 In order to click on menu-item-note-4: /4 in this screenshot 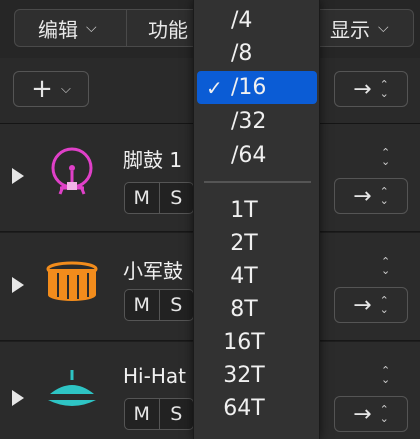, I will do `click(257, 20)`.